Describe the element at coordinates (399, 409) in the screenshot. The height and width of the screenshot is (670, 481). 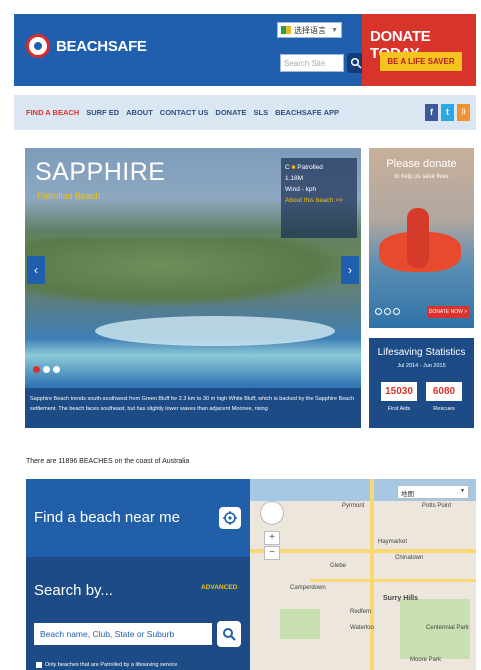
I see `first-aids-label: First Aids` at that location.